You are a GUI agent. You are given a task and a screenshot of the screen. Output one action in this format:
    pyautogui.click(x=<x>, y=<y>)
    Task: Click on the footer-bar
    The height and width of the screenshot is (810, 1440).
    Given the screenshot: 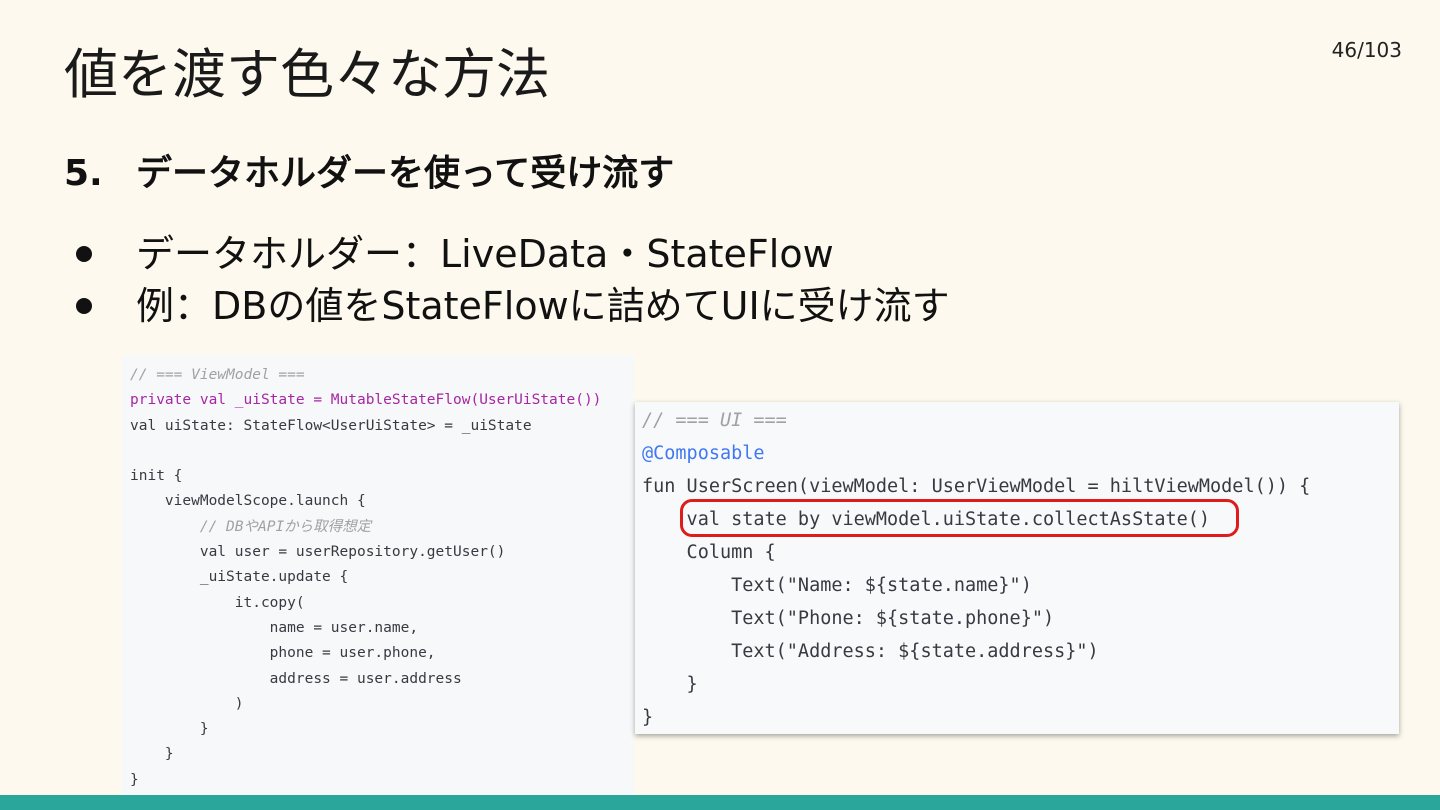 What is the action you would take?
    pyautogui.click(x=720, y=802)
    